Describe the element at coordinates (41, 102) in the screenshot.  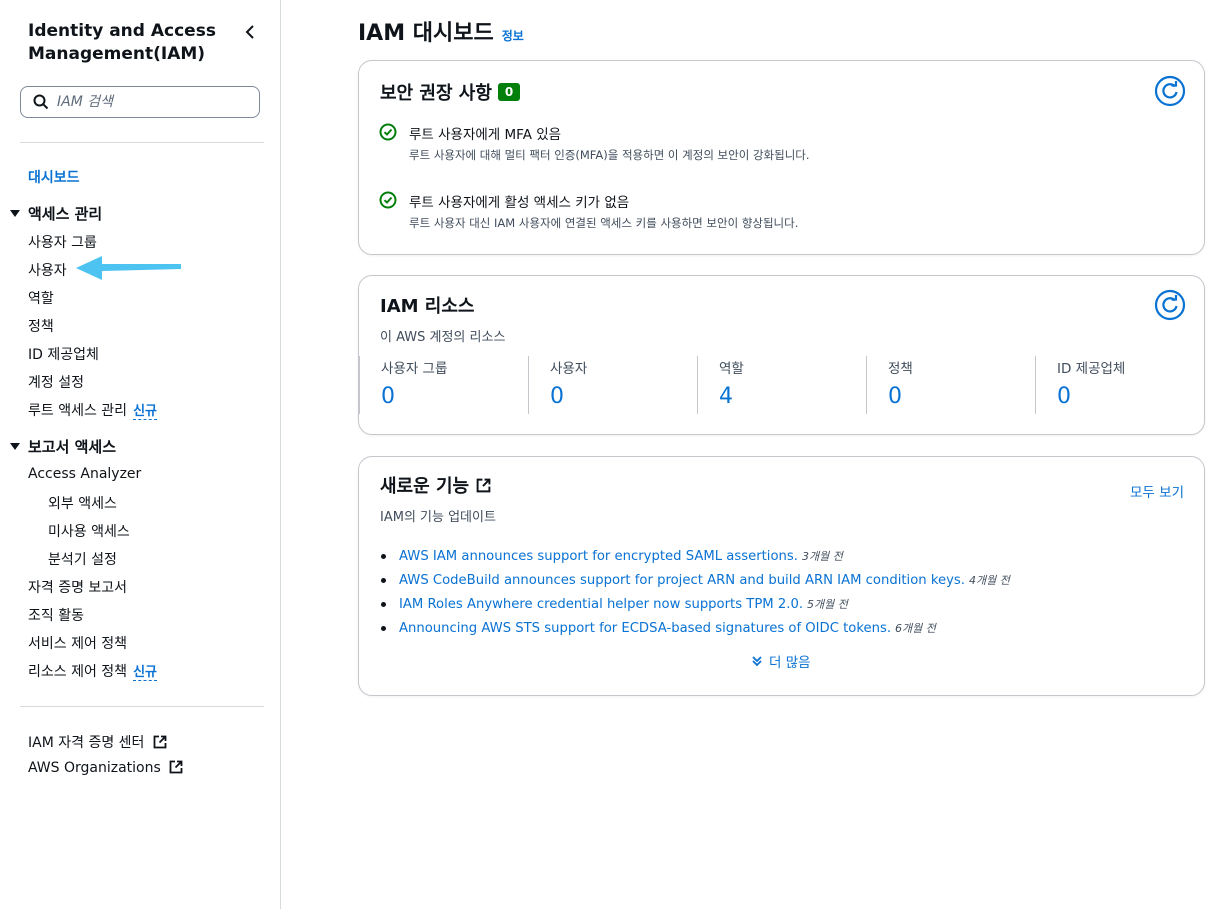
I see `search-icon` at that location.